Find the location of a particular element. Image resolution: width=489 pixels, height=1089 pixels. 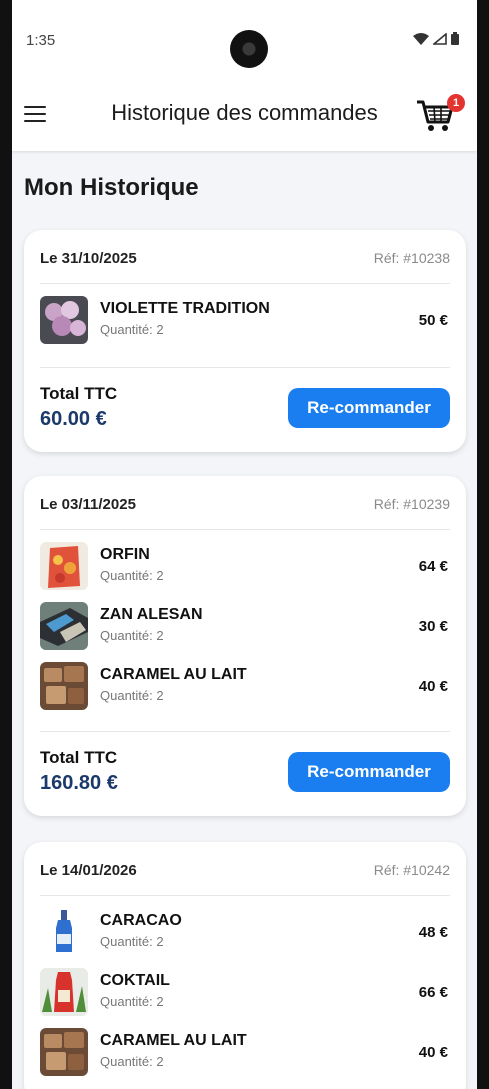

signal-icon is located at coordinates (440, 38).